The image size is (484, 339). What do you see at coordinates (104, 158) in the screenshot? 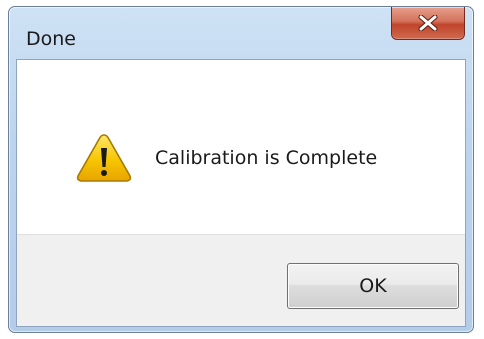
I see `warning-icon` at bounding box center [104, 158].